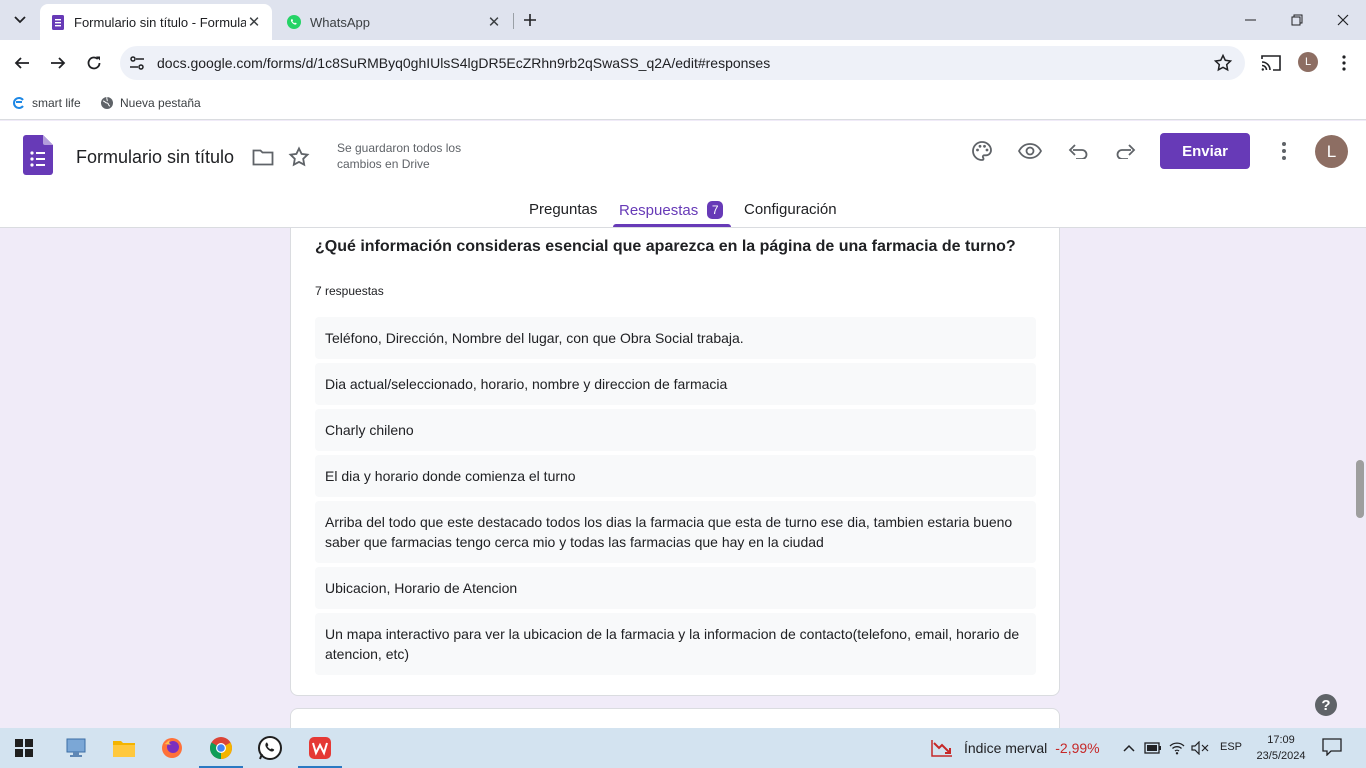 This screenshot has width=1366, height=768. What do you see at coordinates (294, 22) in the screenshot?
I see `whatsapp-icon` at bounding box center [294, 22].